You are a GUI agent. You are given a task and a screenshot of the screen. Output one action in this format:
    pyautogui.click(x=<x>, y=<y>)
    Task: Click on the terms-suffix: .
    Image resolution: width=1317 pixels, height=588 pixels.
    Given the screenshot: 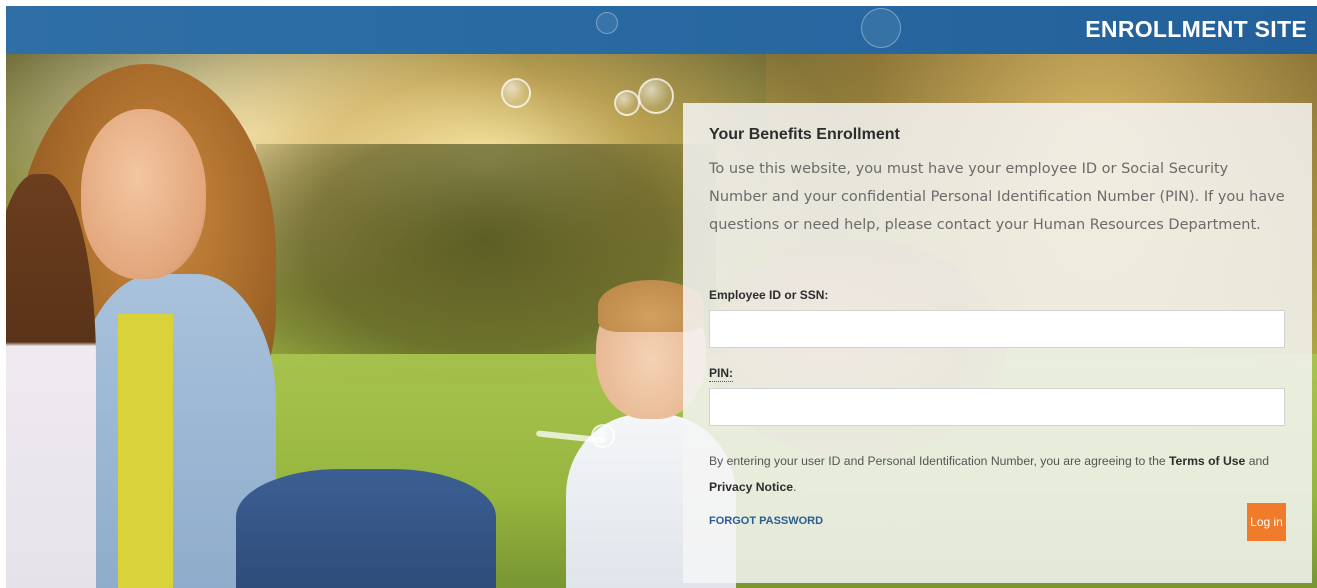 What is the action you would take?
    pyautogui.click(x=795, y=487)
    